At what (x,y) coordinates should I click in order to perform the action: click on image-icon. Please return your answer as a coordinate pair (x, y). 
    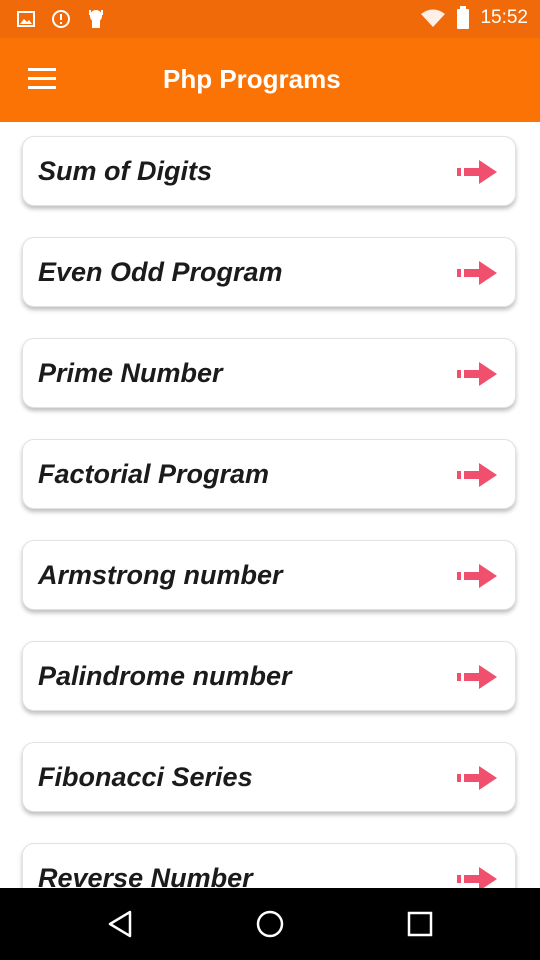
    Looking at the image, I should click on (26, 19).